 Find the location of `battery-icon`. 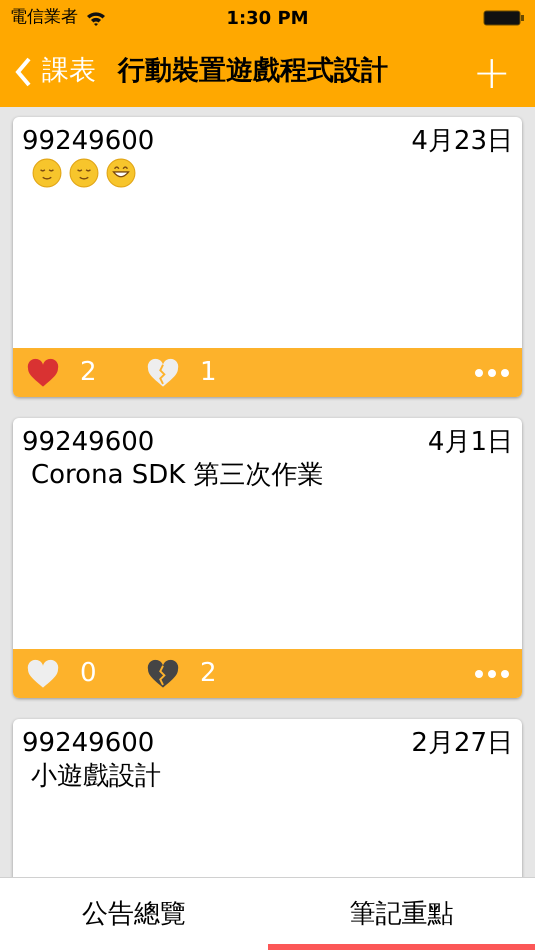

battery-icon is located at coordinates (504, 18).